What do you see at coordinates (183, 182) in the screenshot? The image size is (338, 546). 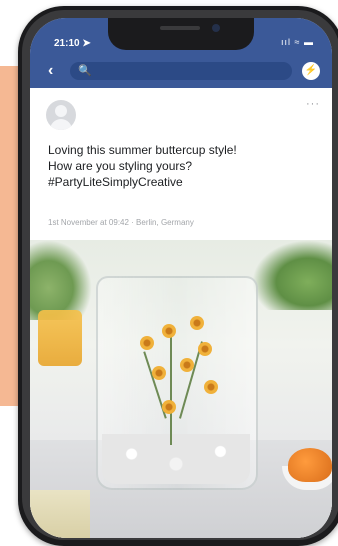 I see `post-hashtag: #PartyLiteSimplyCreative` at bounding box center [183, 182].